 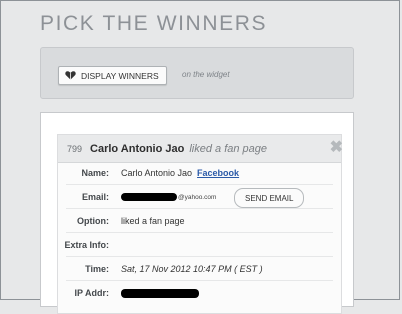 I want to click on toolbar-hint: on the widget, so click(x=206, y=74).